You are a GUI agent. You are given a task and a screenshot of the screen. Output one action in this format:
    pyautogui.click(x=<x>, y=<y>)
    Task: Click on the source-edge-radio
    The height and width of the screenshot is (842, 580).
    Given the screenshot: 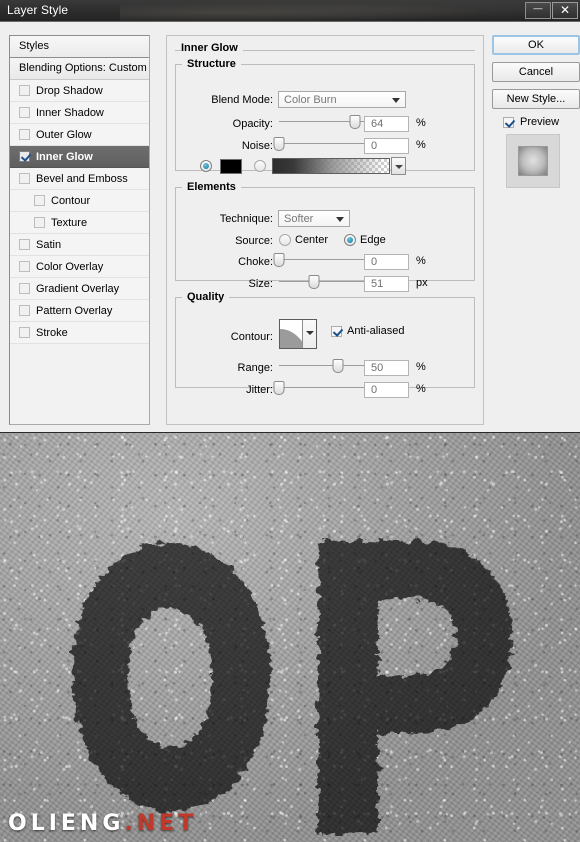 What is the action you would take?
    pyautogui.click(x=350, y=240)
    